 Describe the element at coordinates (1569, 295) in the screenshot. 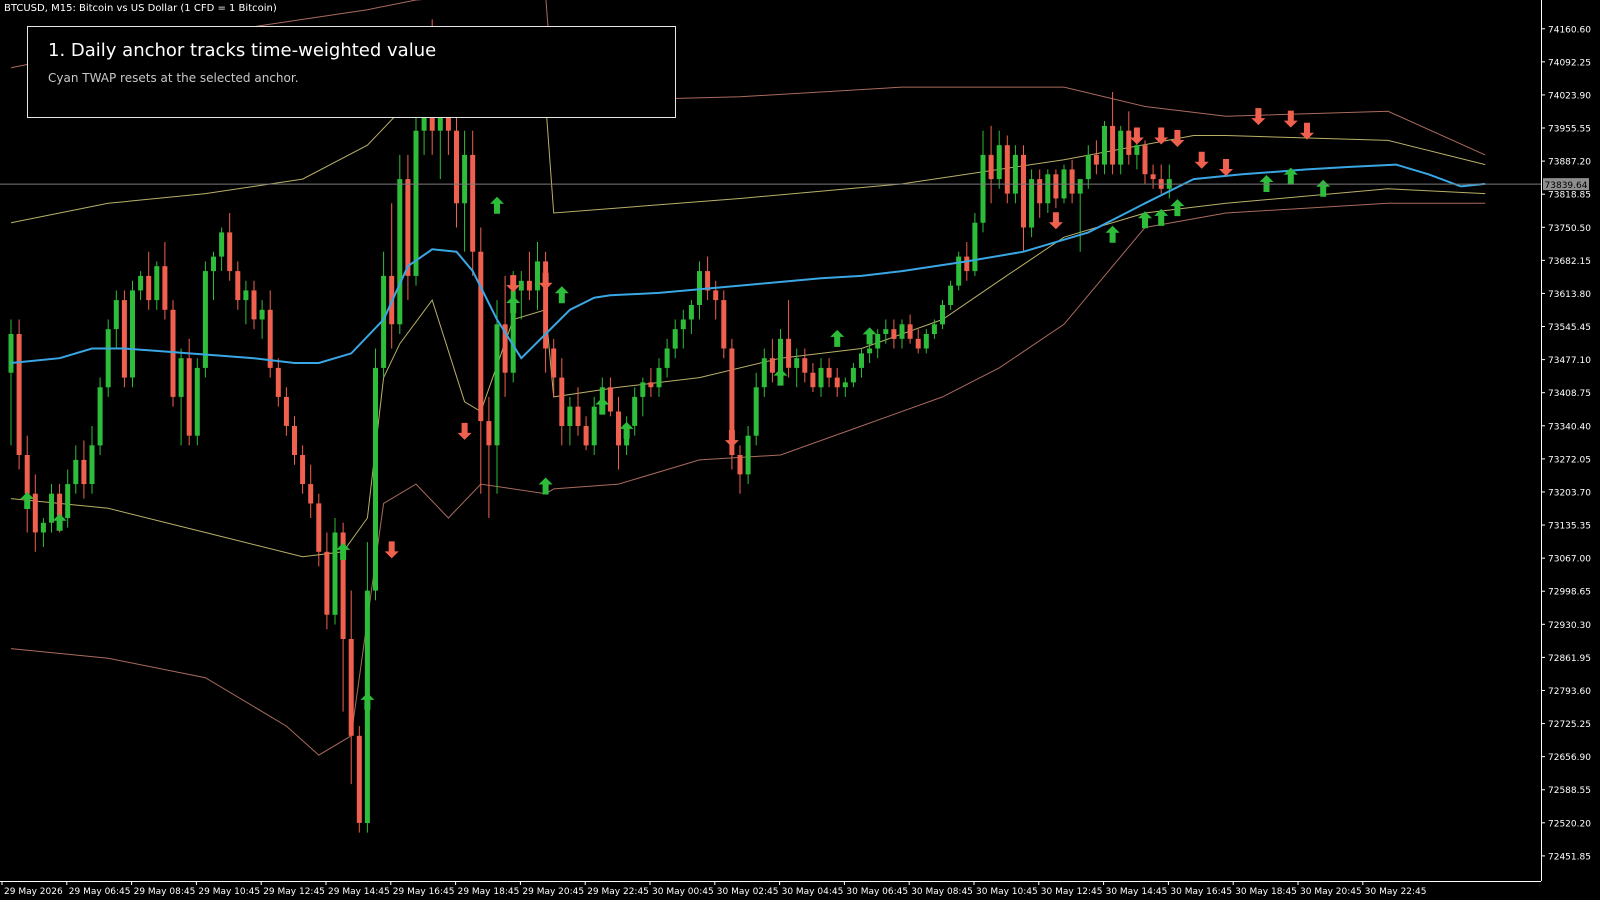

I see `price-tick-label: 73613.80` at that location.